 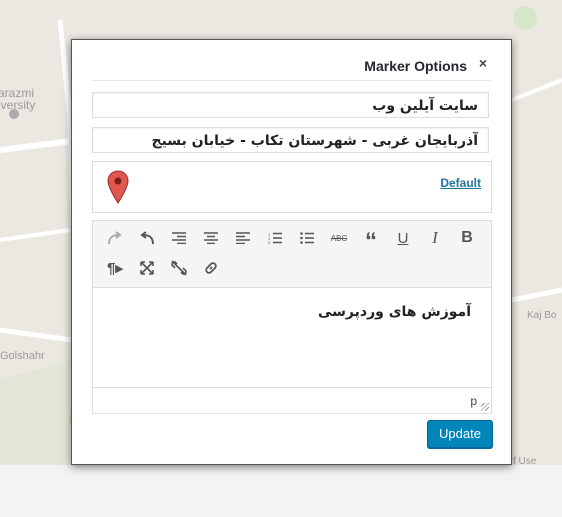 I want to click on element-path: p, so click(x=473, y=401).